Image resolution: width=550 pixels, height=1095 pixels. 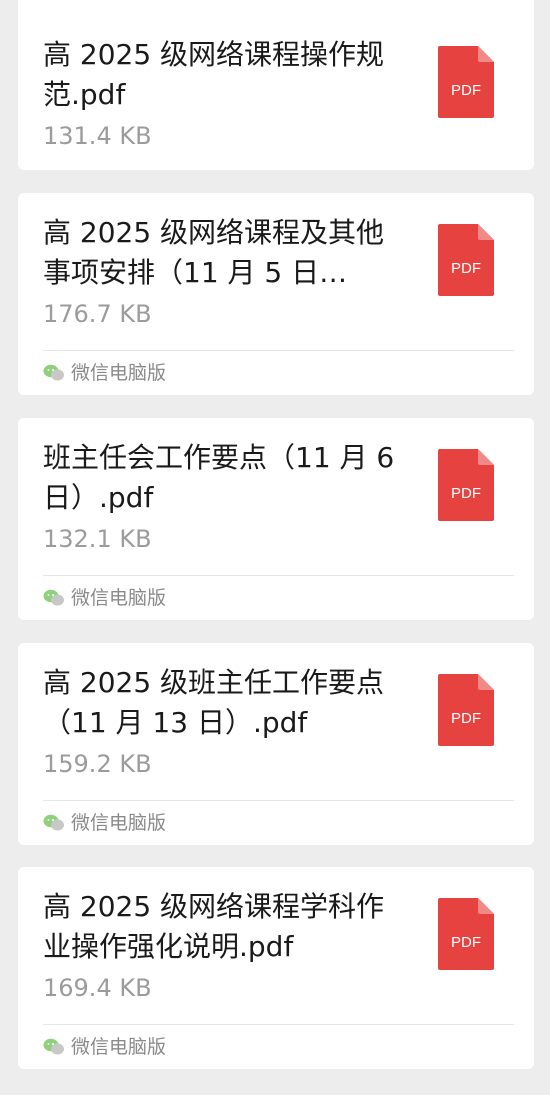 What do you see at coordinates (214, 702) in the screenshot?
I see `file-name: 高 2025 级班主任工作要点（11 月 13 日）.pdf` at bounding box center [214, 702].